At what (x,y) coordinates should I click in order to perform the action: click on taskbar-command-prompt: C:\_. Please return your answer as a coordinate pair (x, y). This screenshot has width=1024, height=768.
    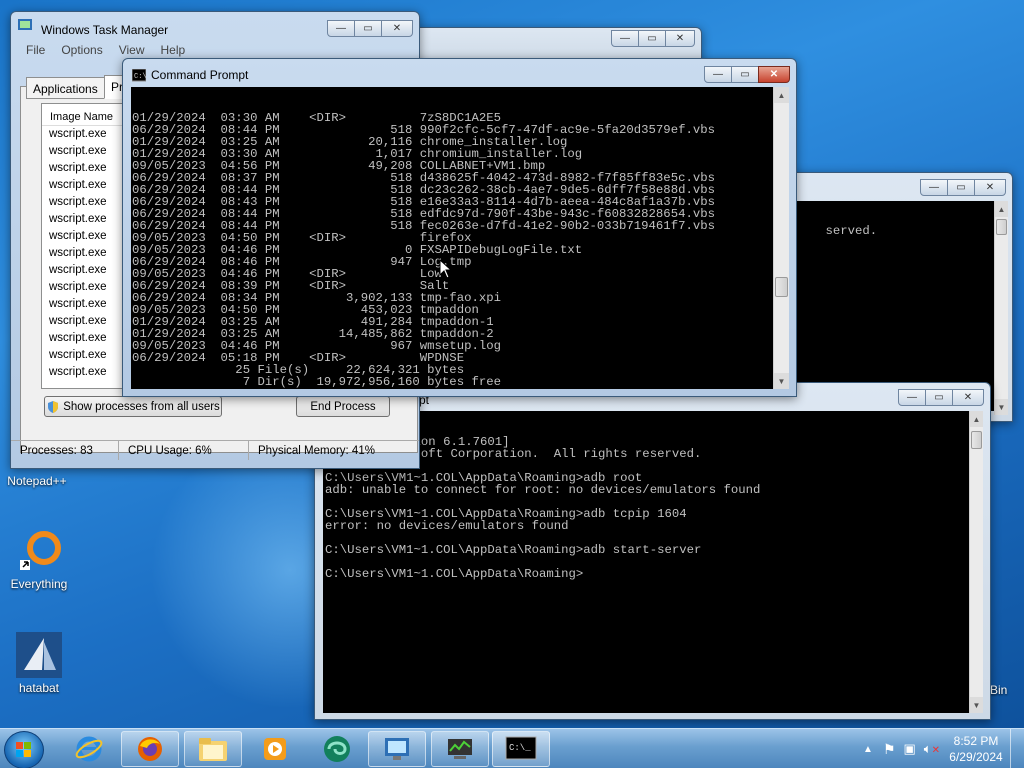
    Looking at the image, I should click on (521, 749).